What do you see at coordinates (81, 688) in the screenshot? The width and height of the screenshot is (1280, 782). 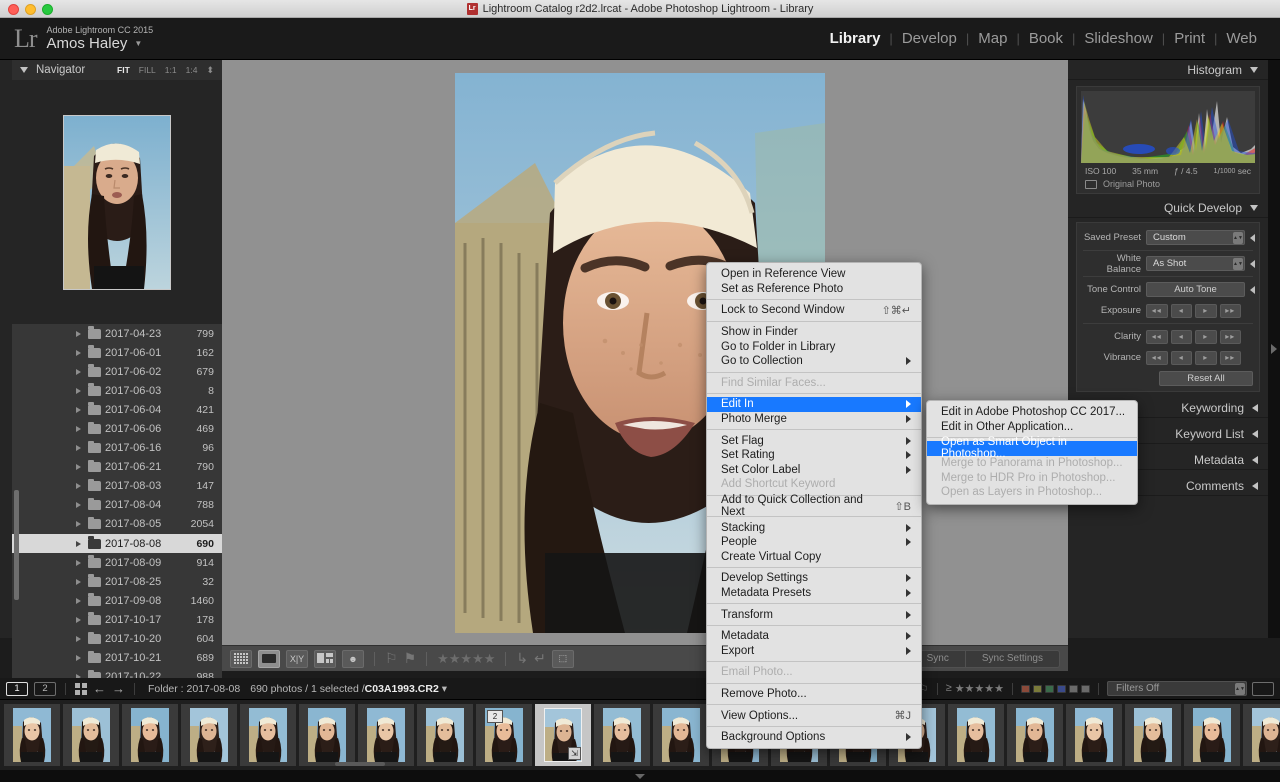 I see `grid-view-icon` at bounding box center [81, 688].